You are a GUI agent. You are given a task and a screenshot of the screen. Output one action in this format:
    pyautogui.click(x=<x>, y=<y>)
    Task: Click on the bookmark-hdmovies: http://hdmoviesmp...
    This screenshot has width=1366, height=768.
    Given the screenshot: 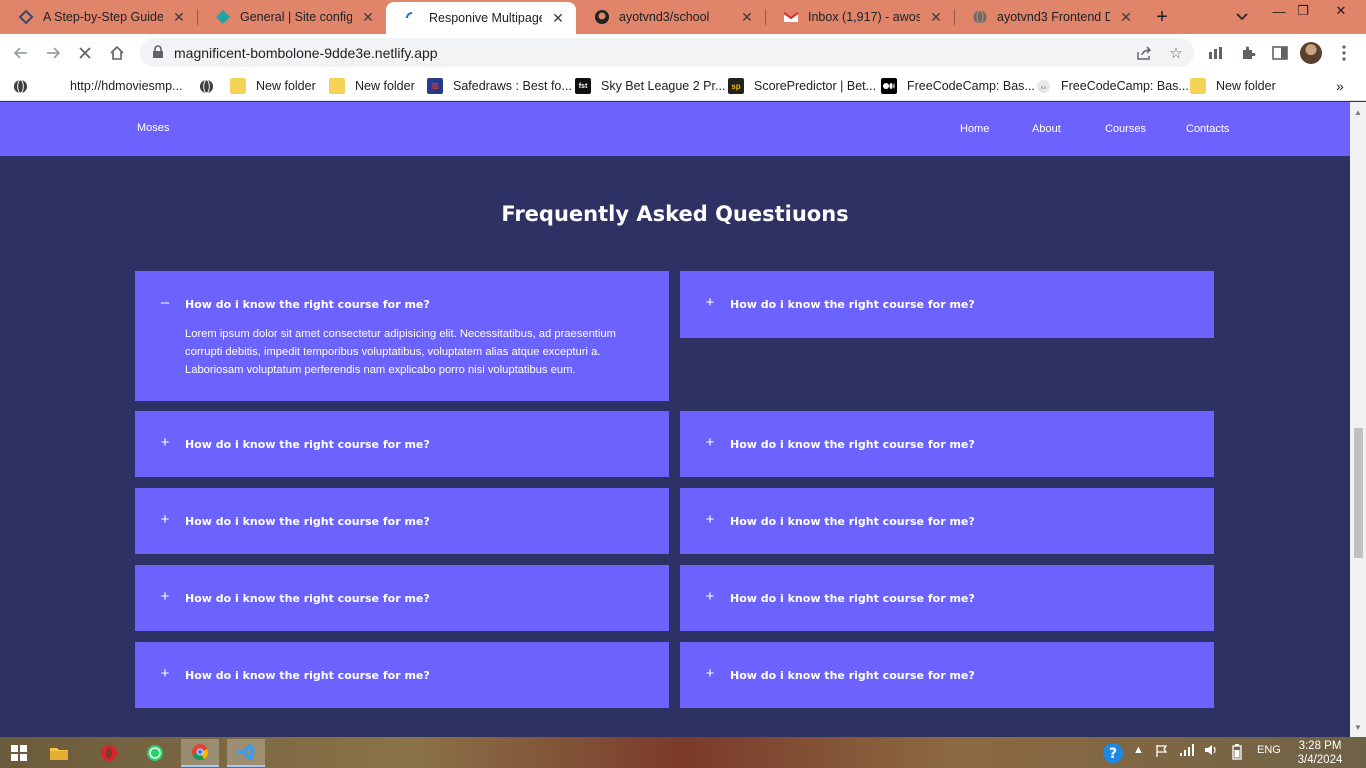 What is the action you would take?
    pyautogui.click(x=97, y=86)
    